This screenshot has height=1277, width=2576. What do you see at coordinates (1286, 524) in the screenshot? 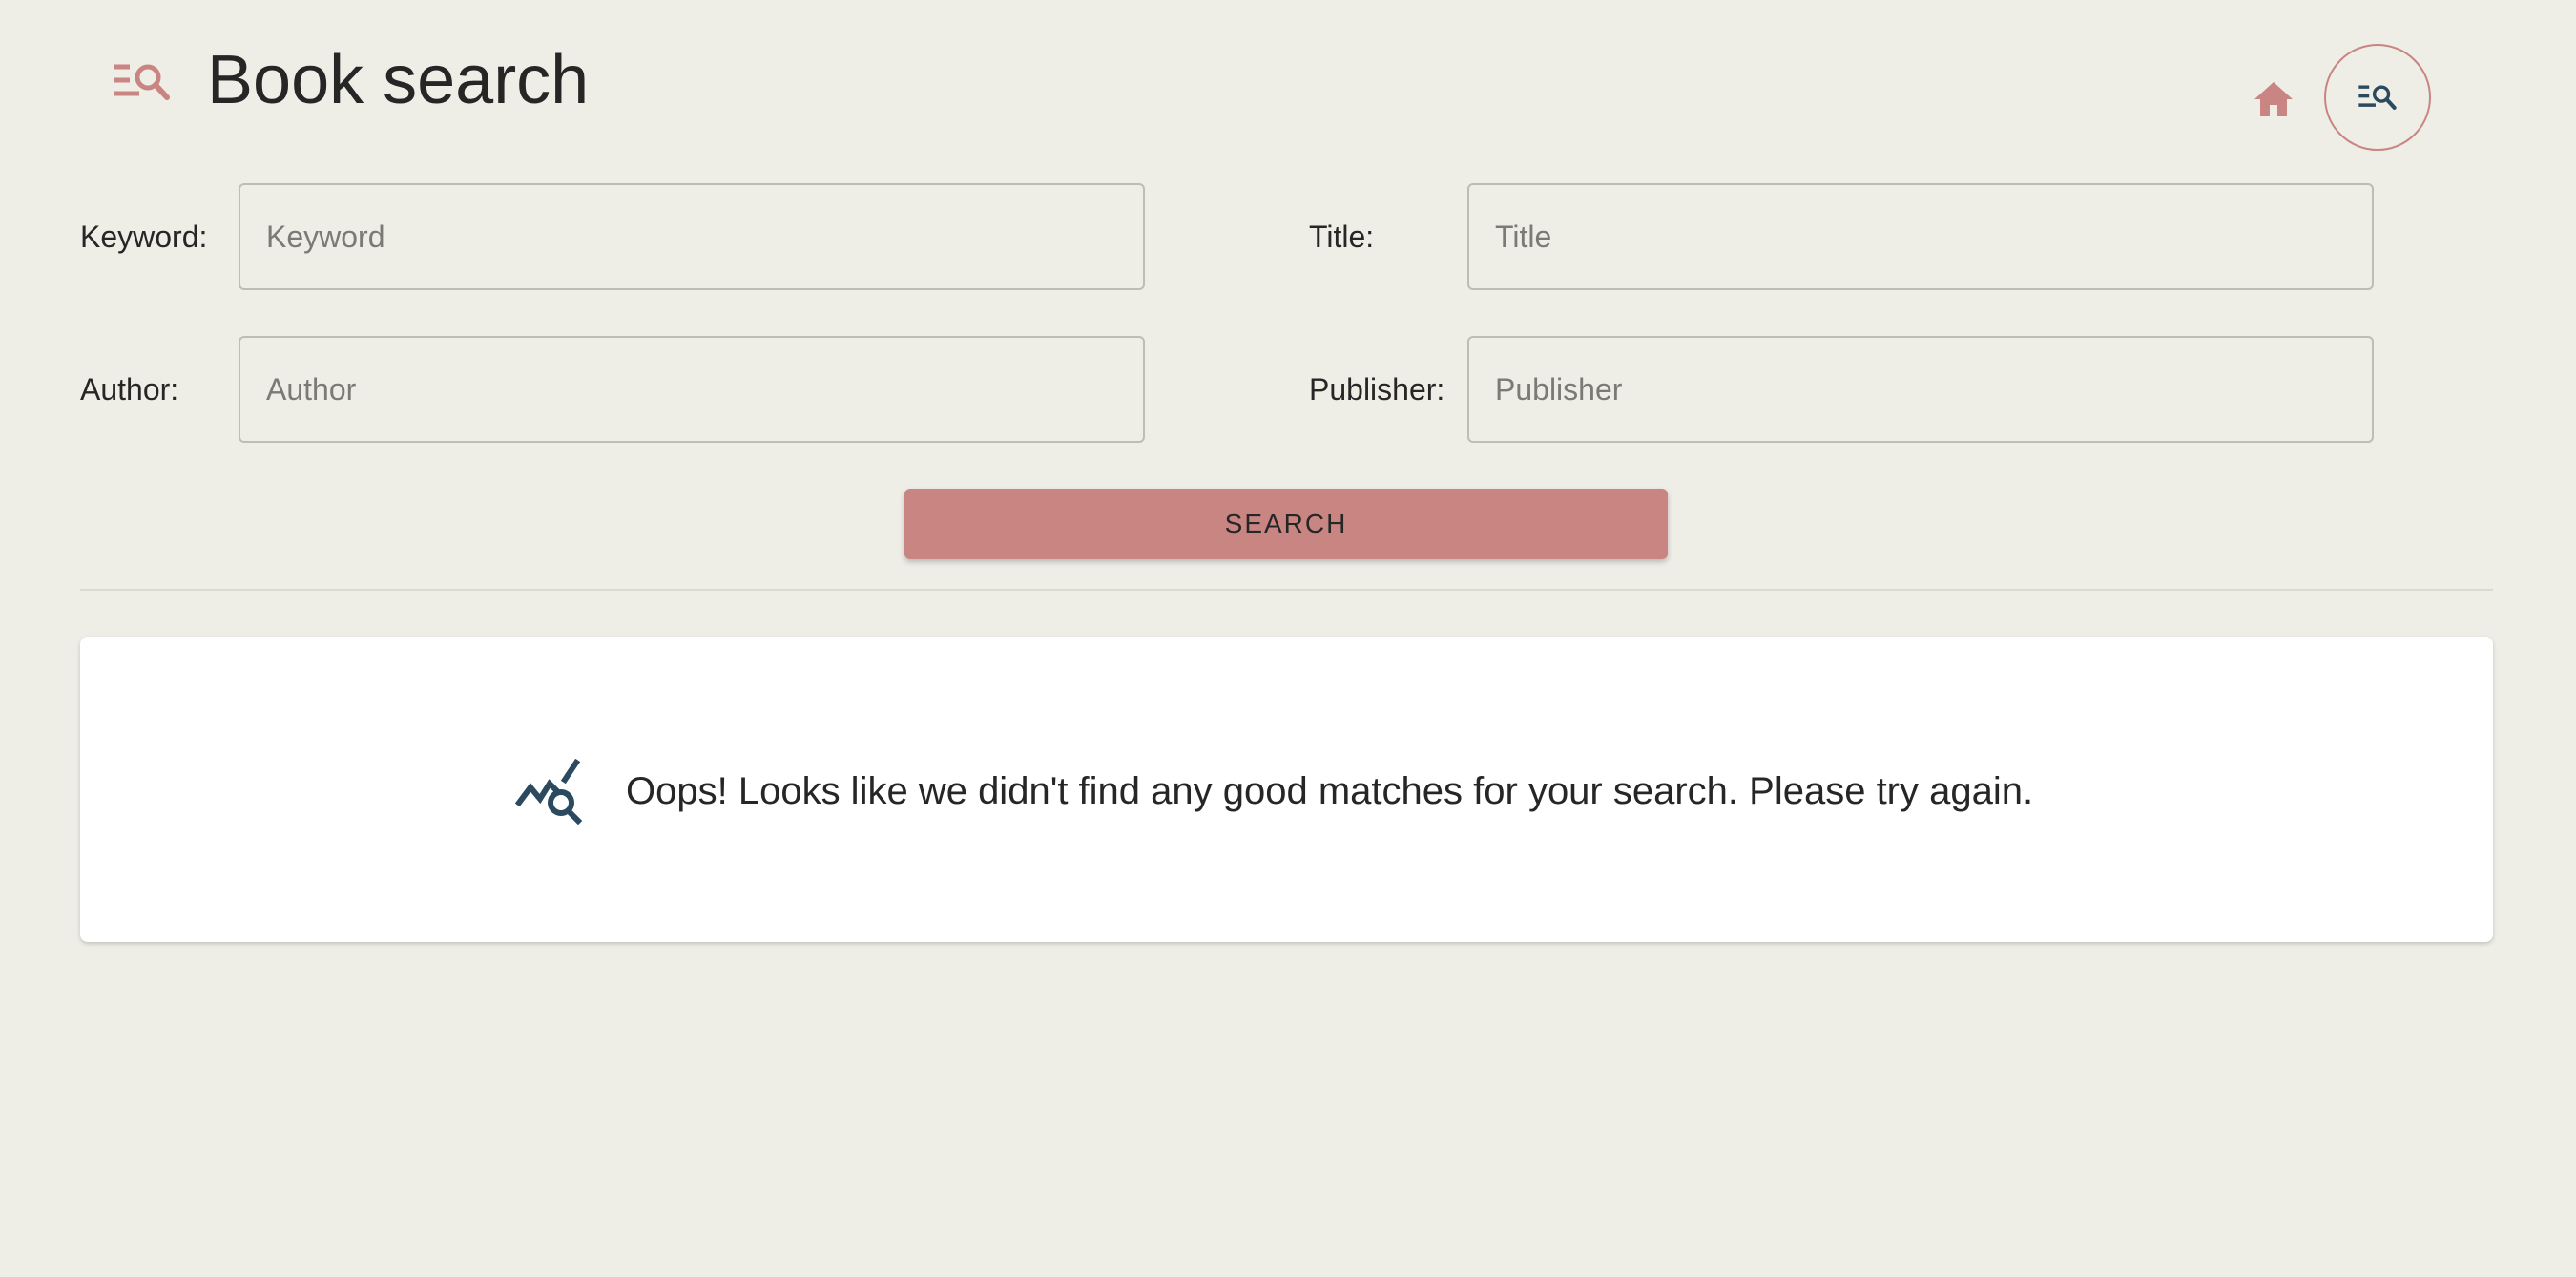
I see `search-button: SEARCH` at bounding box center [1286, 524].